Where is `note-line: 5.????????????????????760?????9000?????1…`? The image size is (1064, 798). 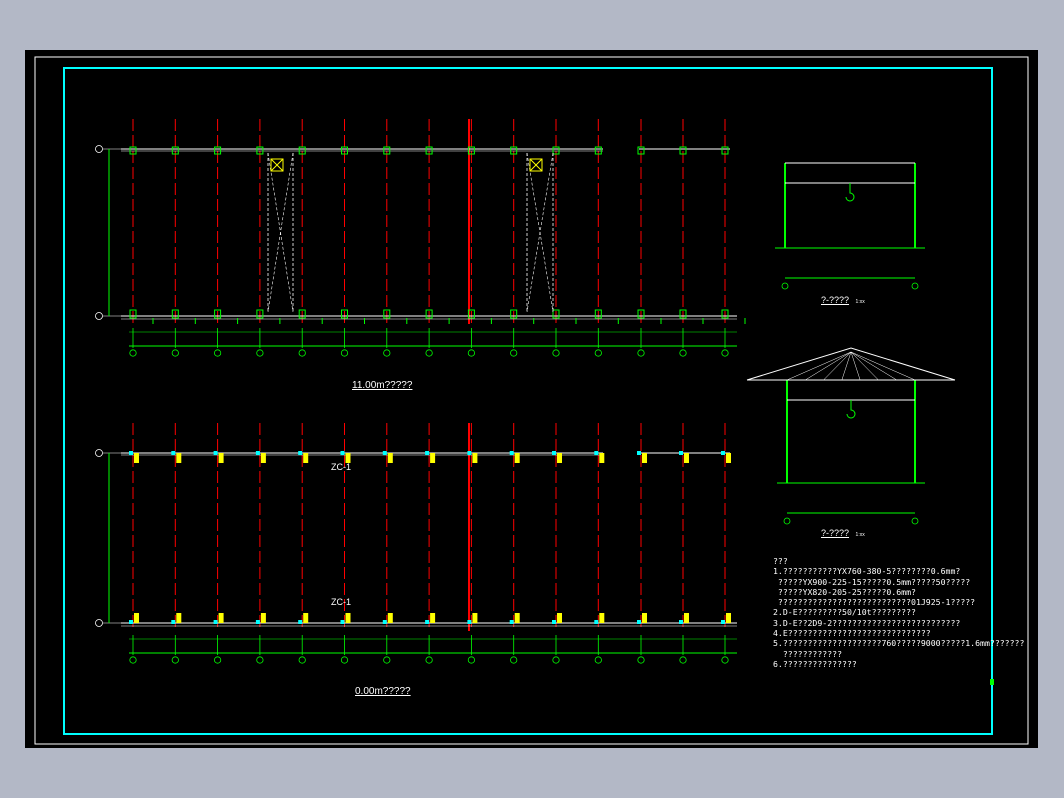
note-line: 5.????????????????????760?????9000?????1… is located at coordinates (899, 643).